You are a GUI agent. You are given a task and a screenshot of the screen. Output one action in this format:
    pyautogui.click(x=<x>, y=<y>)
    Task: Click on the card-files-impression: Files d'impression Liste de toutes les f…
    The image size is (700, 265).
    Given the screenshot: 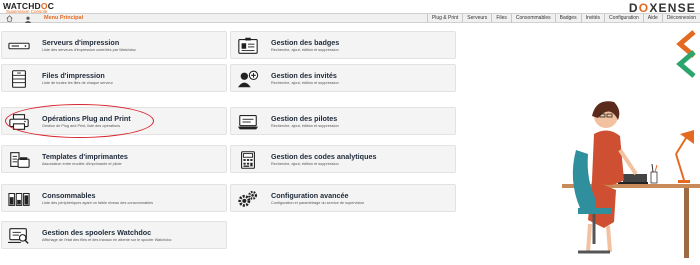 What is the action you would take?
    pyautogui.click(x=114, y=78)
    